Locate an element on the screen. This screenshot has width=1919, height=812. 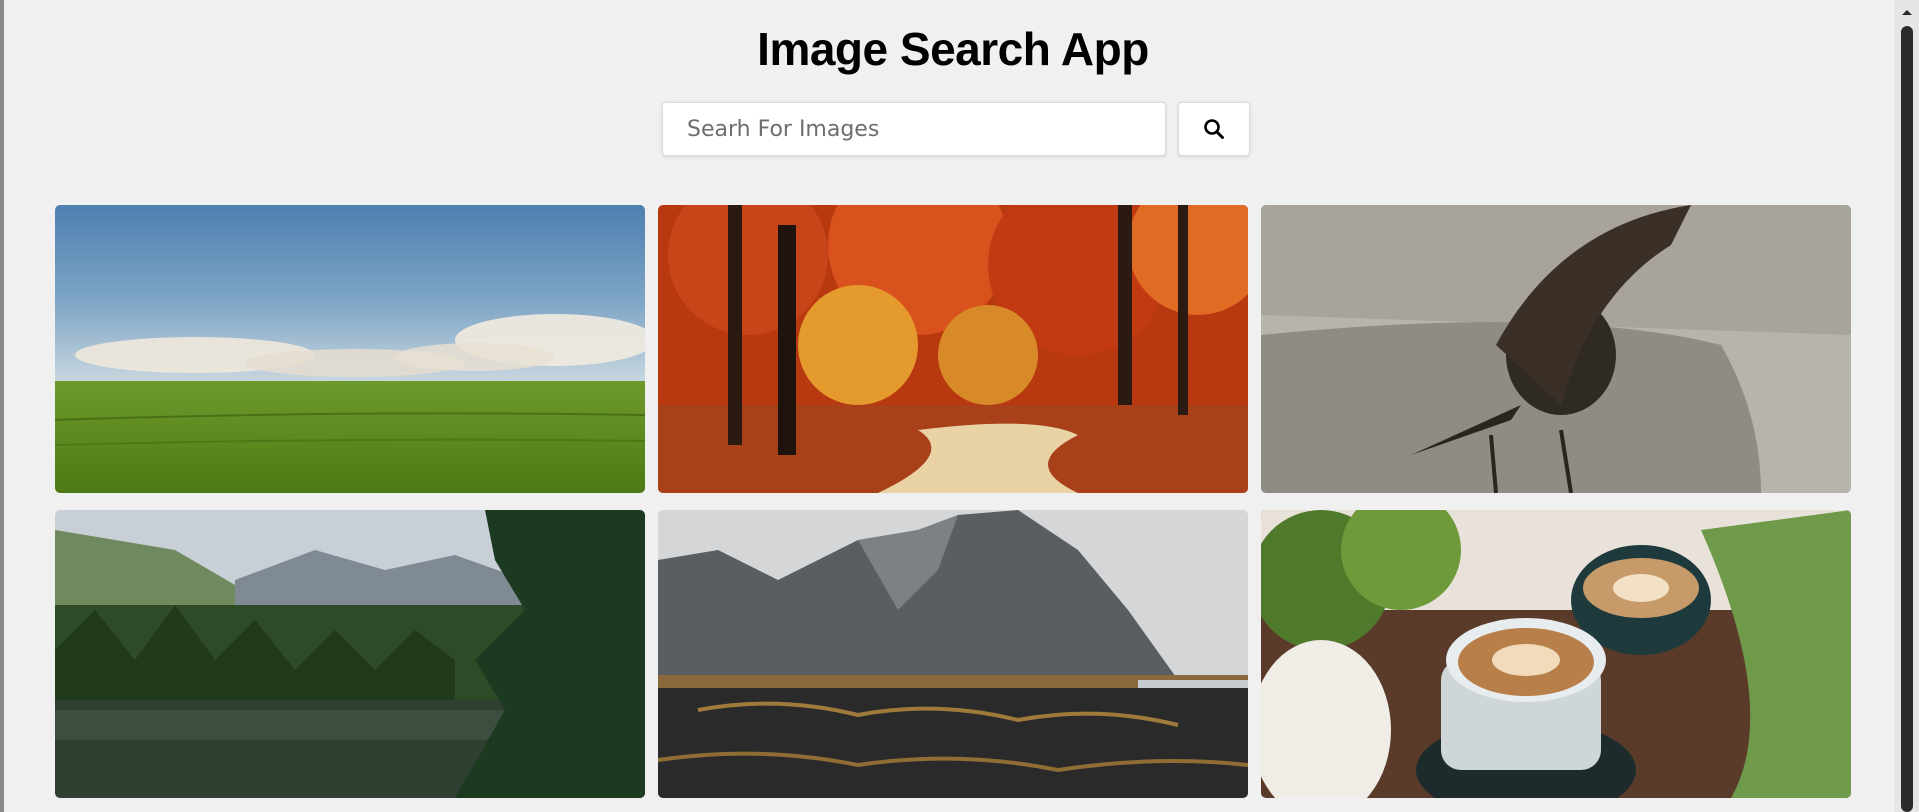
search-button is located at coordinates (1214, 129).